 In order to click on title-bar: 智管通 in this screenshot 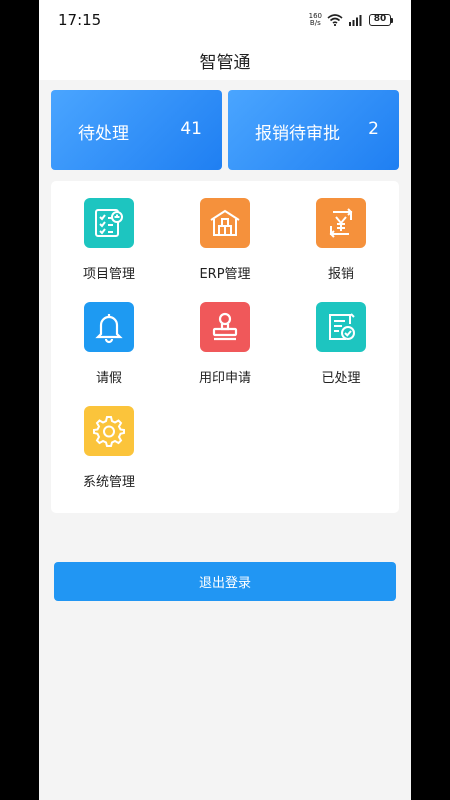, I will do `click(225, 60)`.